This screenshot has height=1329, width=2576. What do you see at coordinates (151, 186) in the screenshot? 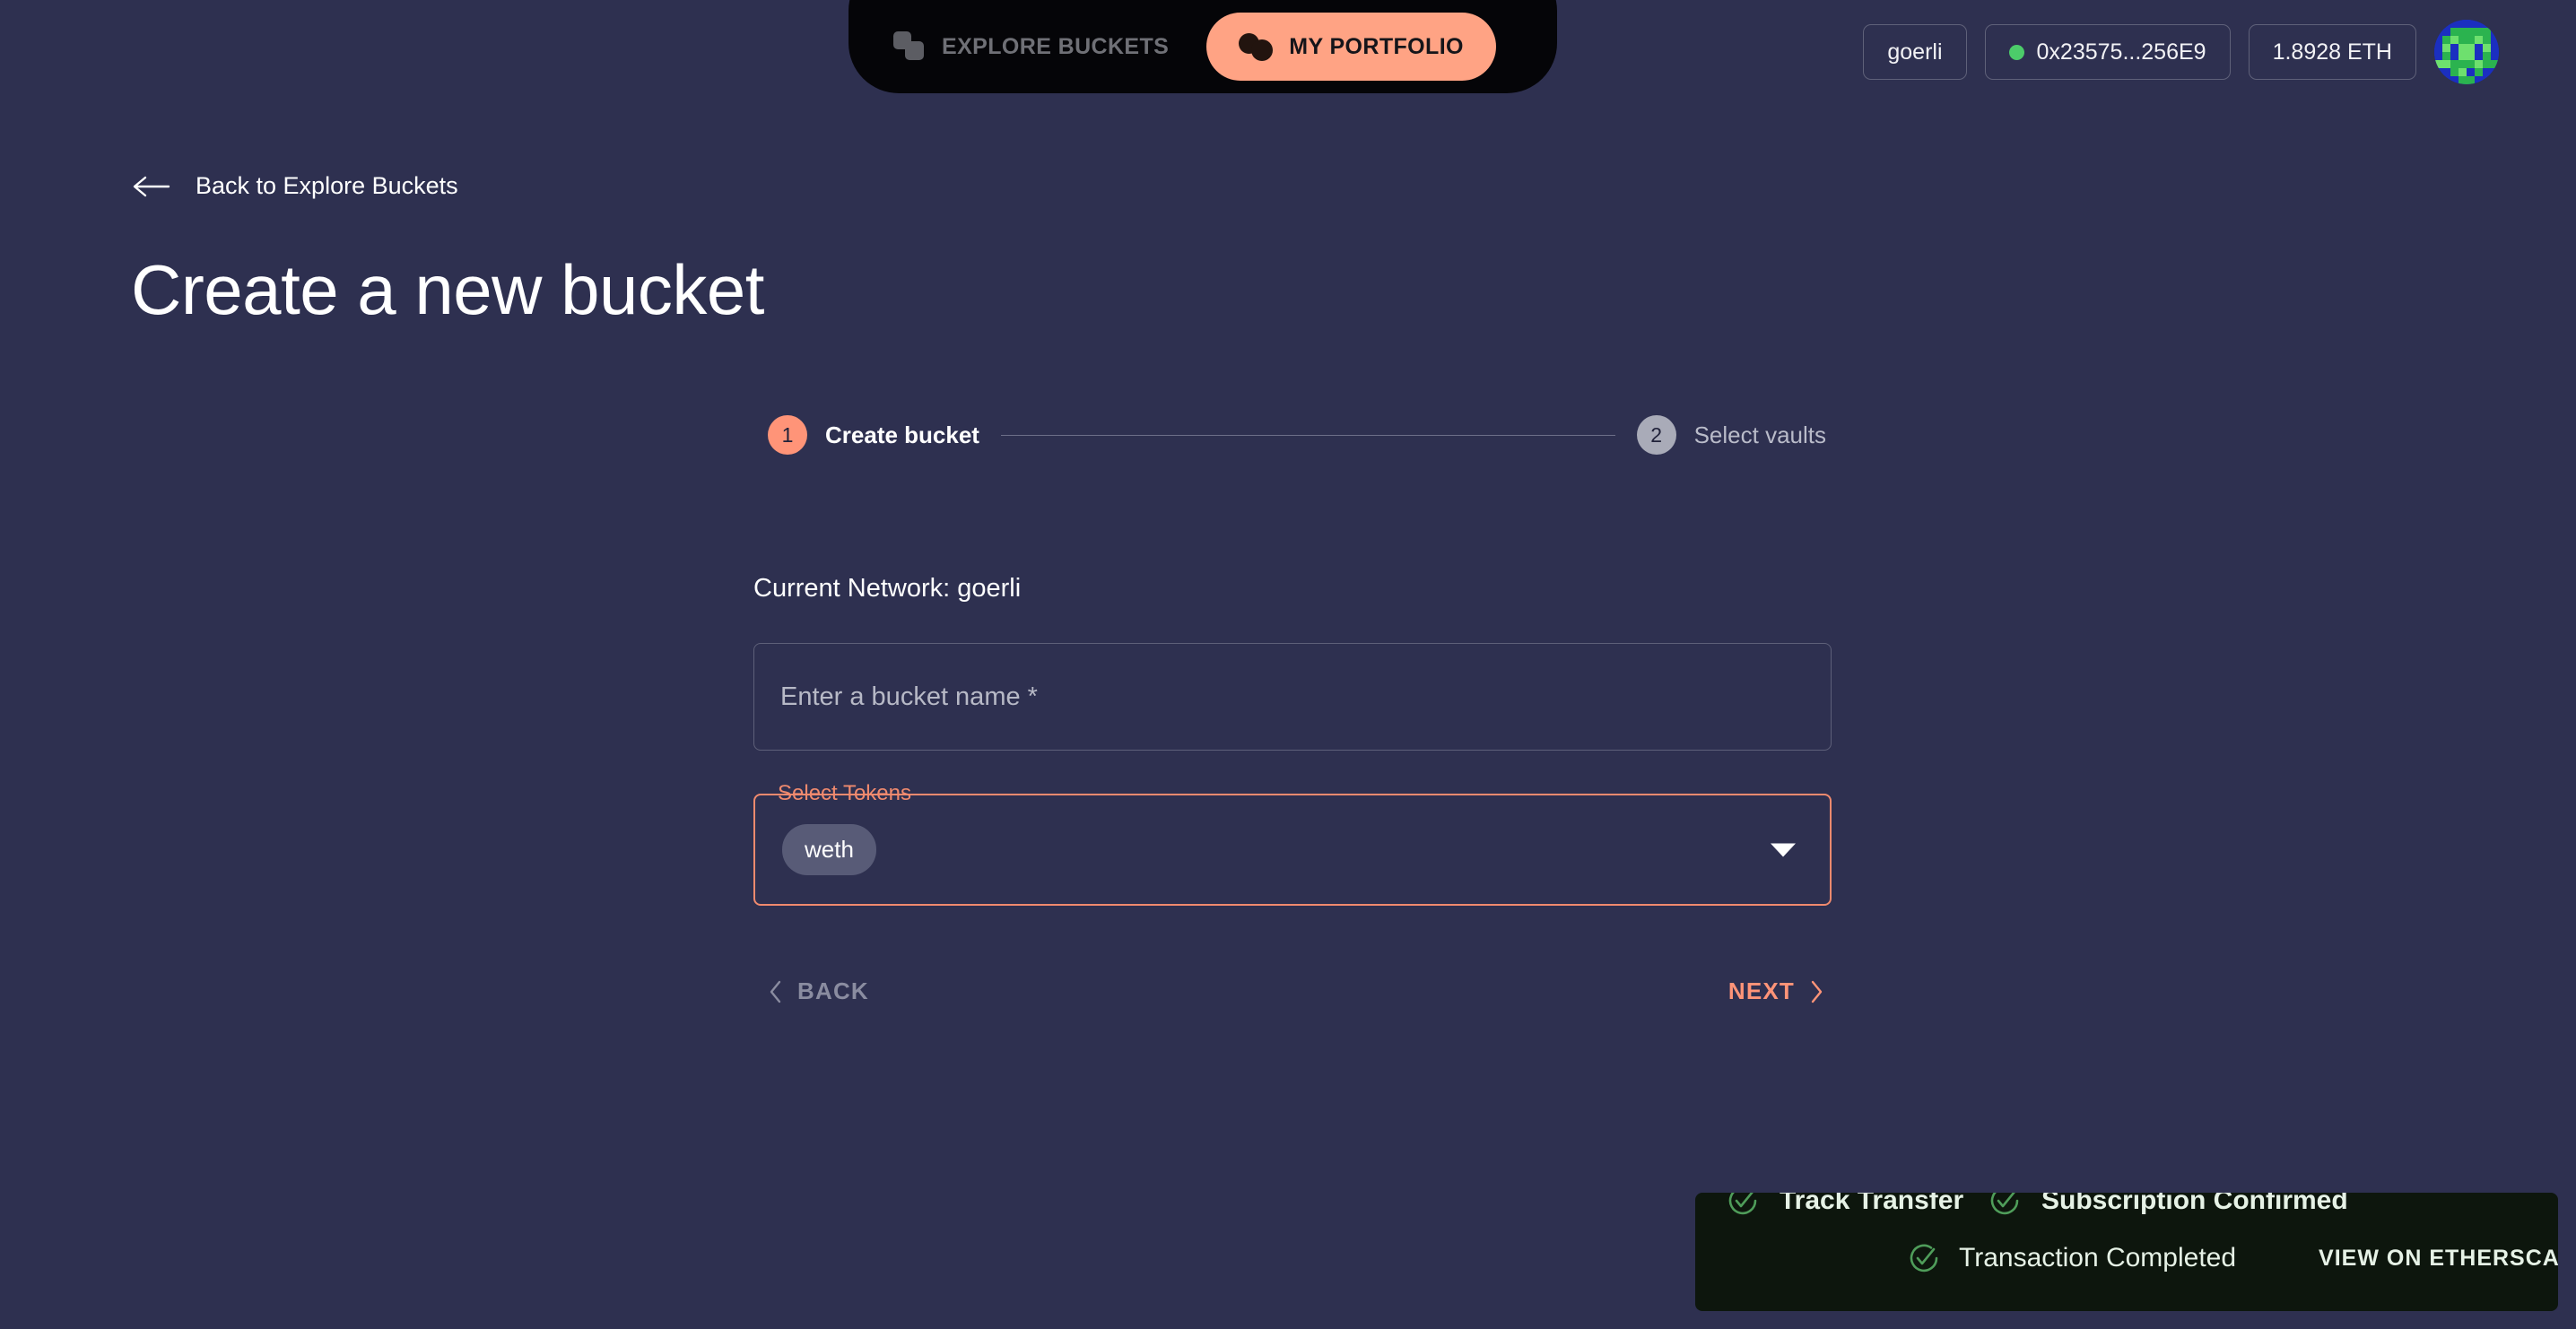
I see `arrow-left-icon` at bounding box center [151, 186].